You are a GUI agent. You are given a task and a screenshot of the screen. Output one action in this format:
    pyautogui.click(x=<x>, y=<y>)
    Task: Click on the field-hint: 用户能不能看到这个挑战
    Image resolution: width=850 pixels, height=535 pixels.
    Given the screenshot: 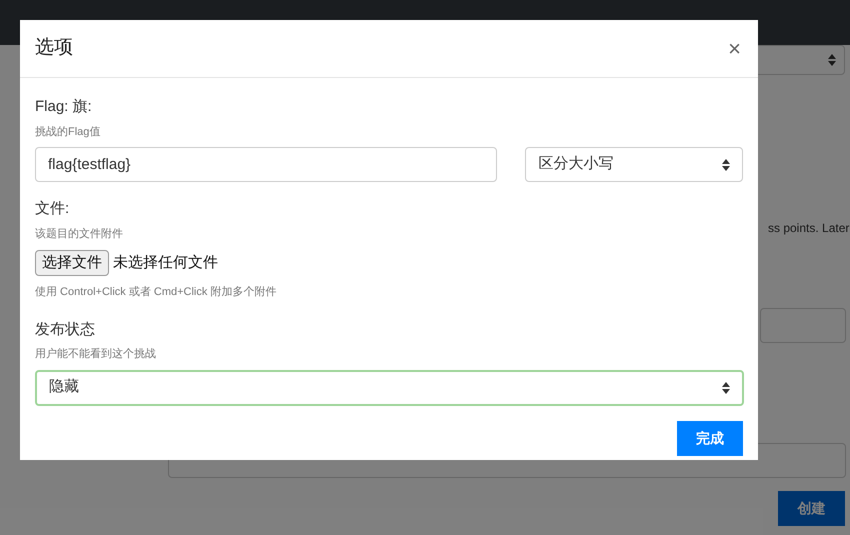 What is the action you would take?
    pyautogui.click(x=96, y=354)
    